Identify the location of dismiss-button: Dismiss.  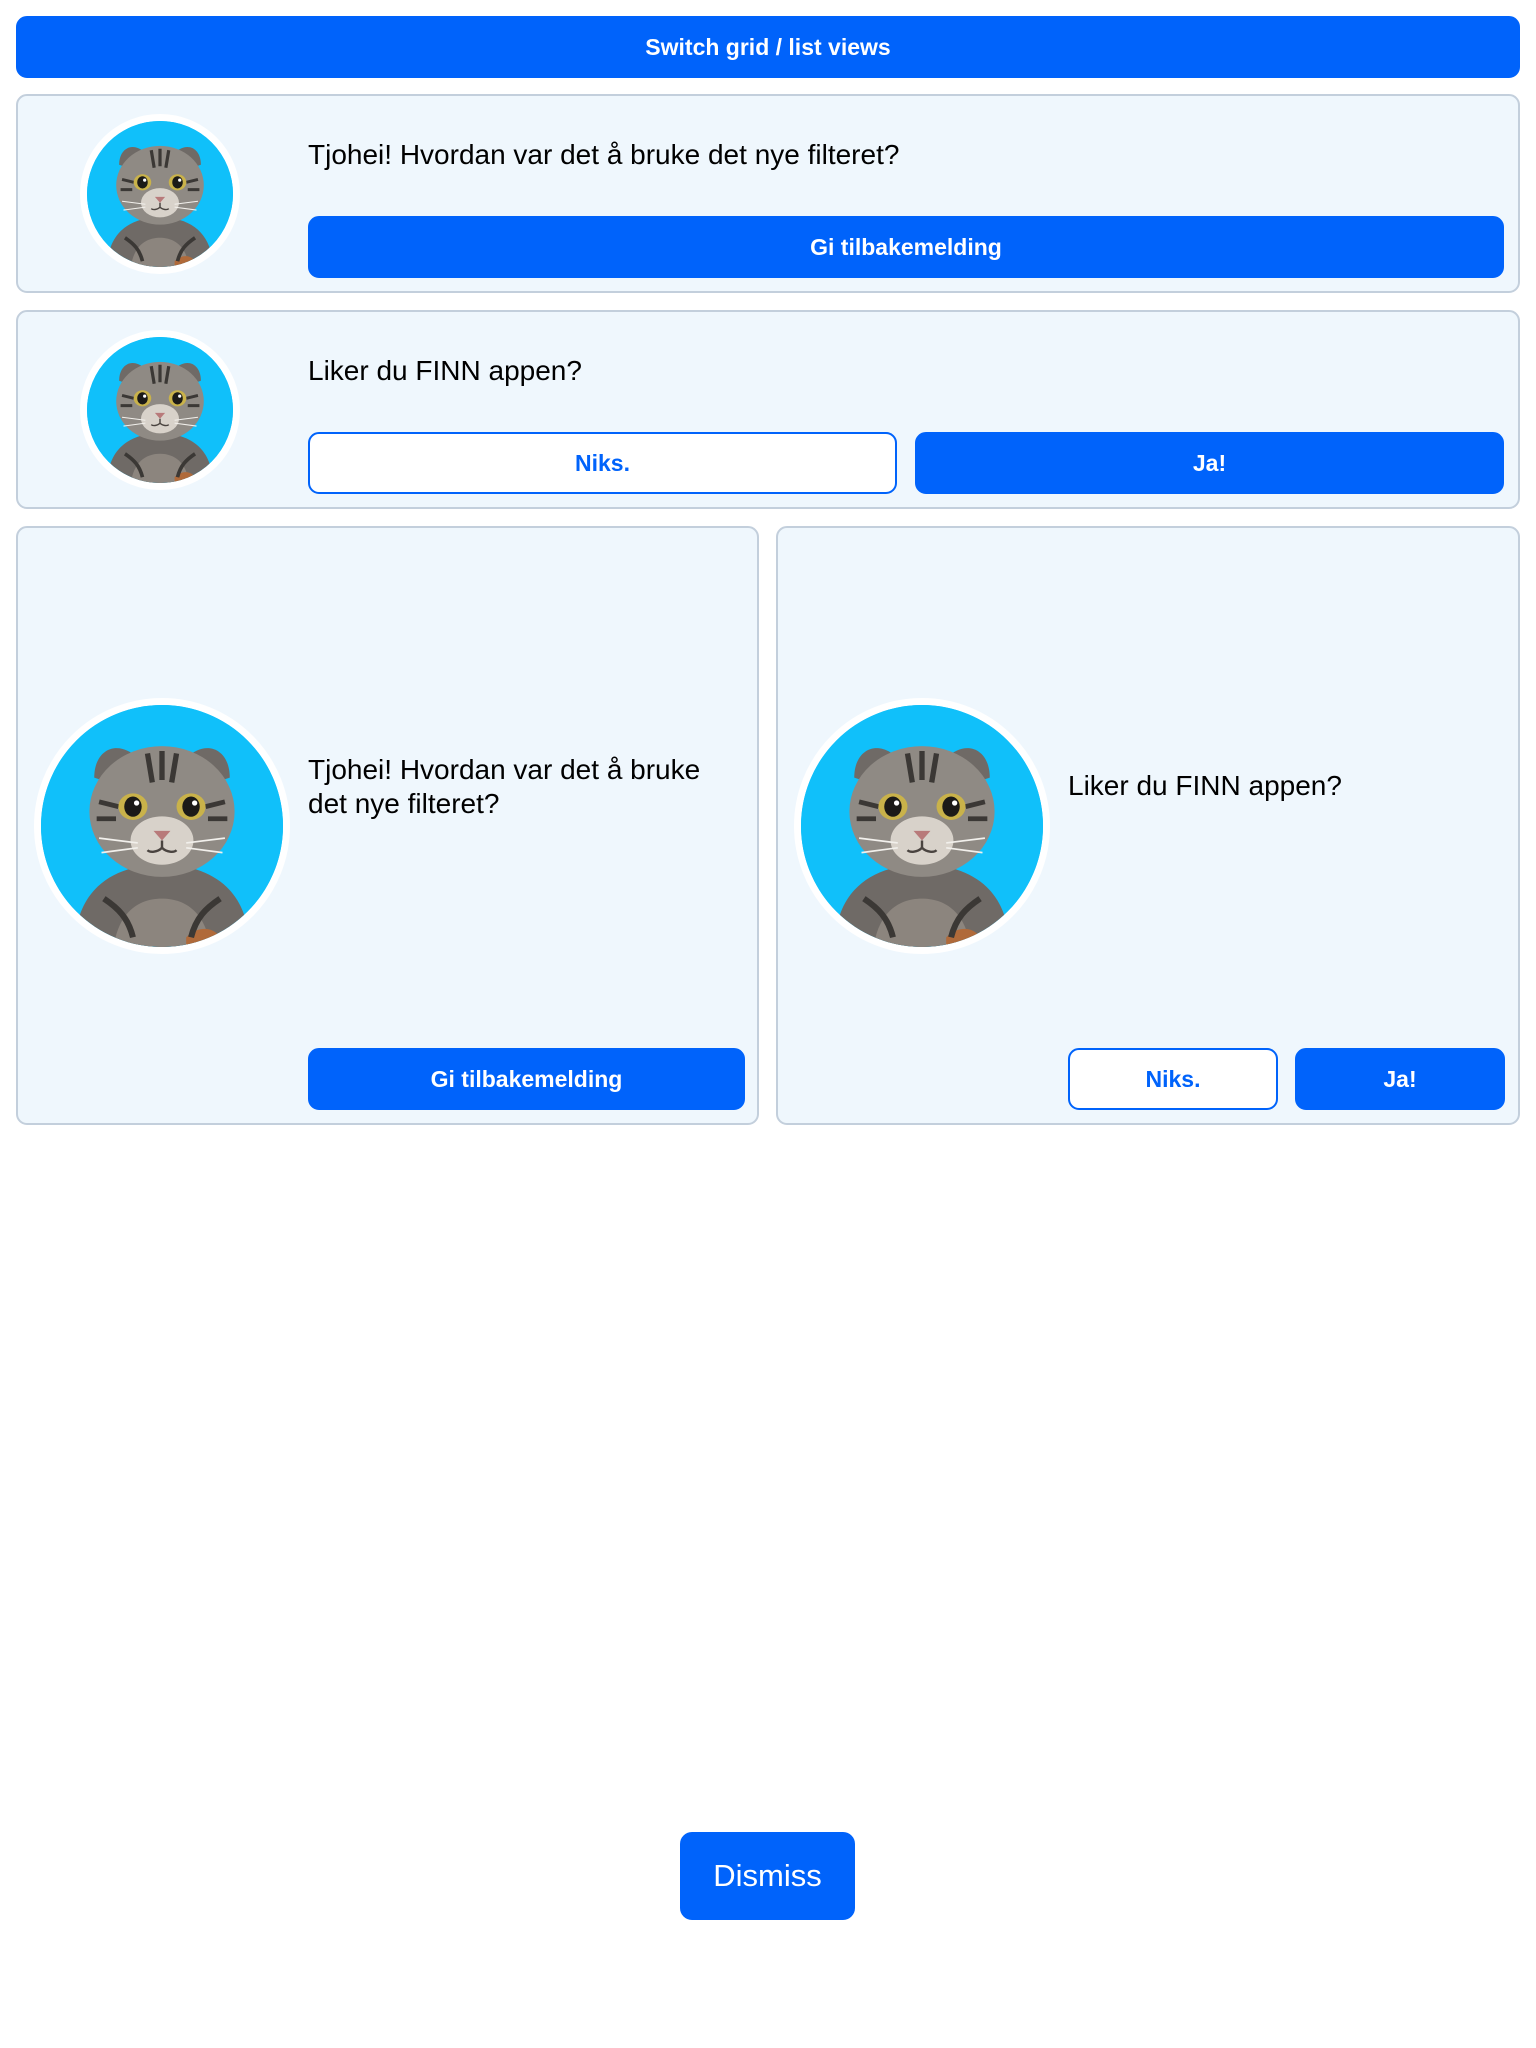
(767, 1876).